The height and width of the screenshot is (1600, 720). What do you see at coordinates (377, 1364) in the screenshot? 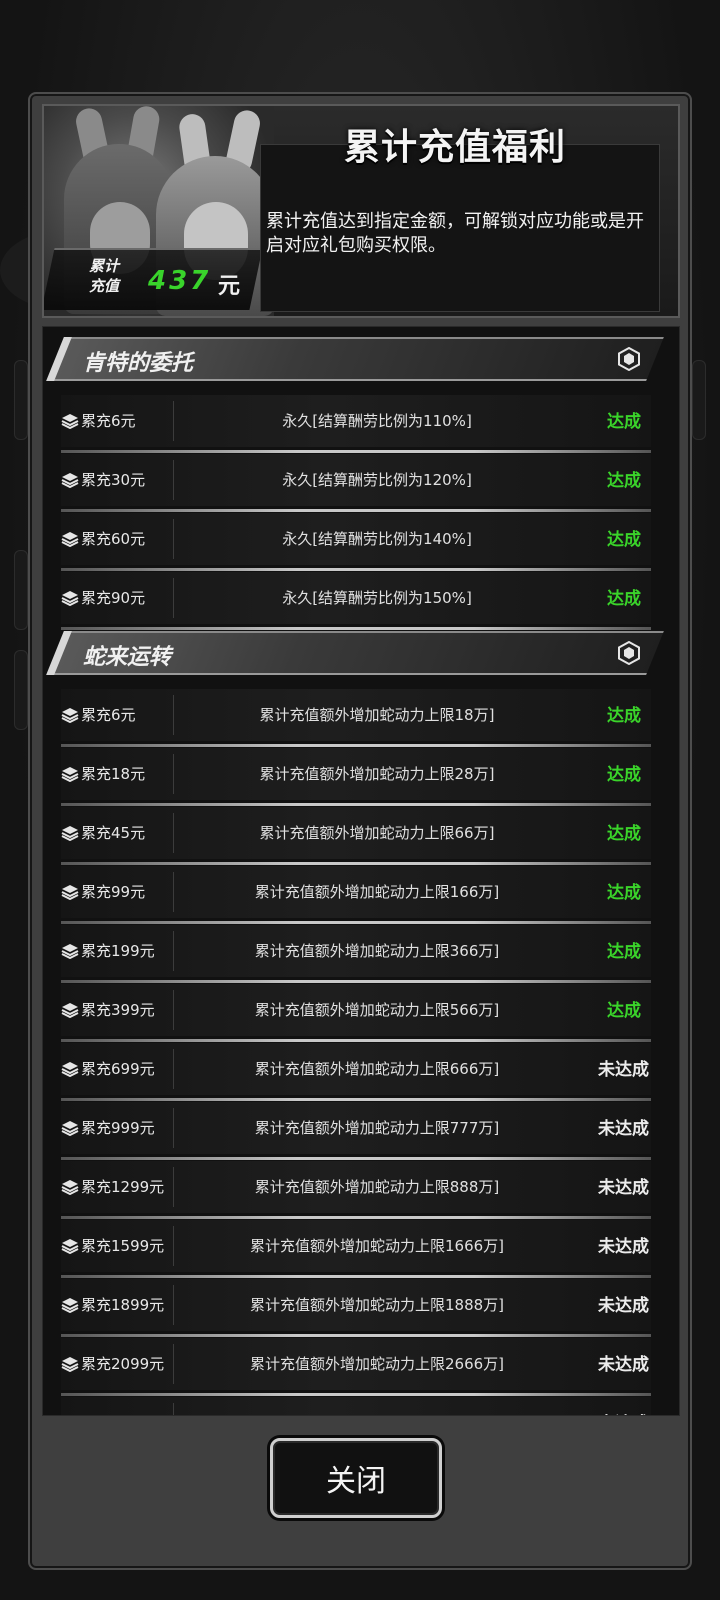
I see `reward-description: 累计充值额外增加蛇动力上限2666万]` at bounding box center [377, 1364].